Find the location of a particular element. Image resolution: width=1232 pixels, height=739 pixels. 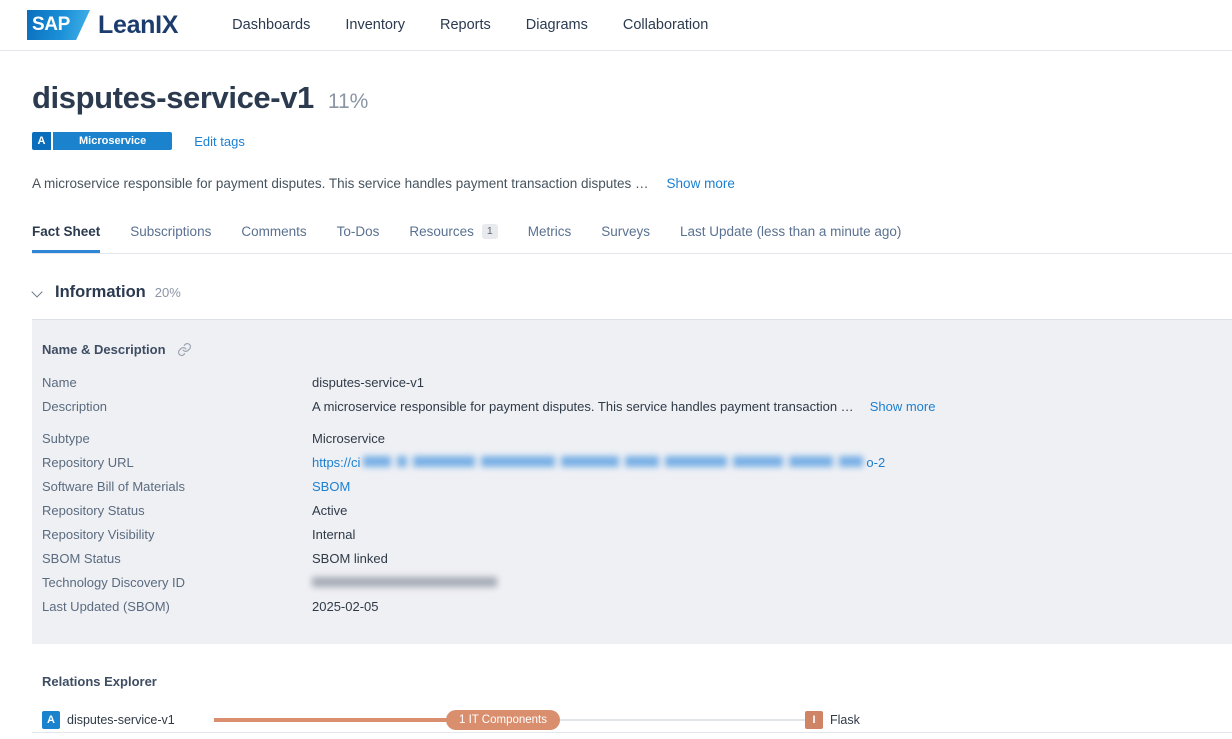

field-row-repository-url: Repository URL https://ci o-2 is located at coordinates (637, 462).